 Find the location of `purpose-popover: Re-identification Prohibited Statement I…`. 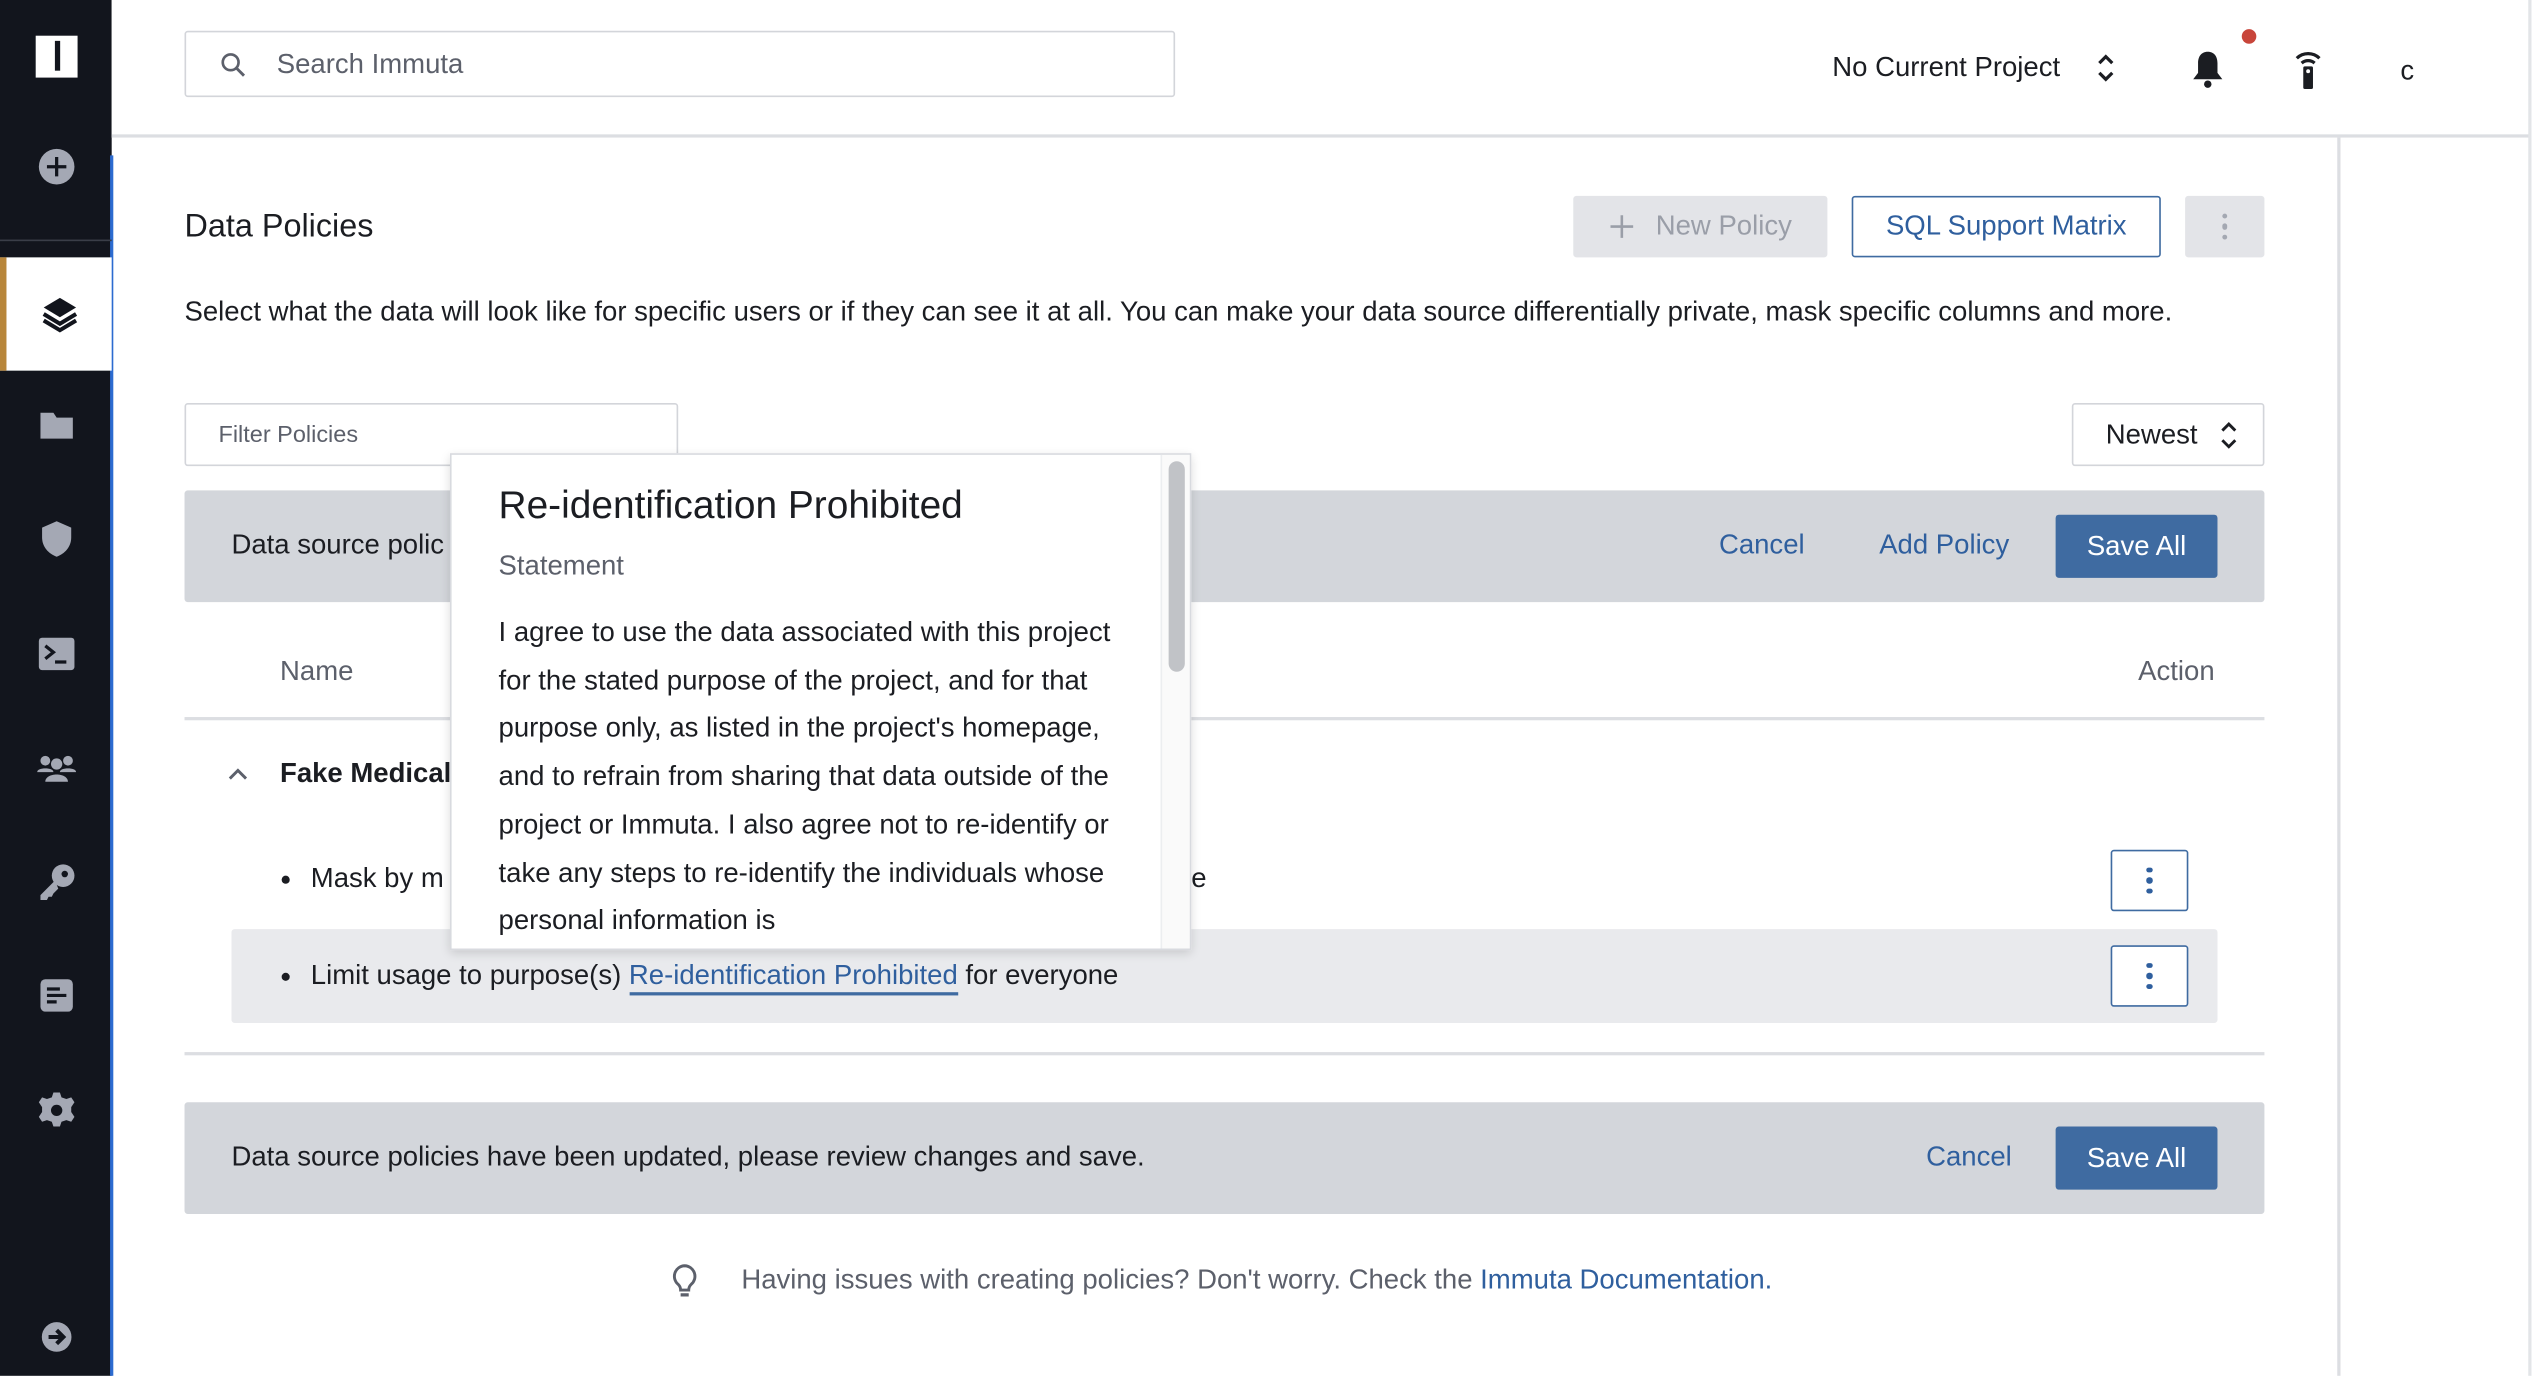

purpose-popover: Re-identification Prohibited Statement I… is located at coordinates (820, 702).